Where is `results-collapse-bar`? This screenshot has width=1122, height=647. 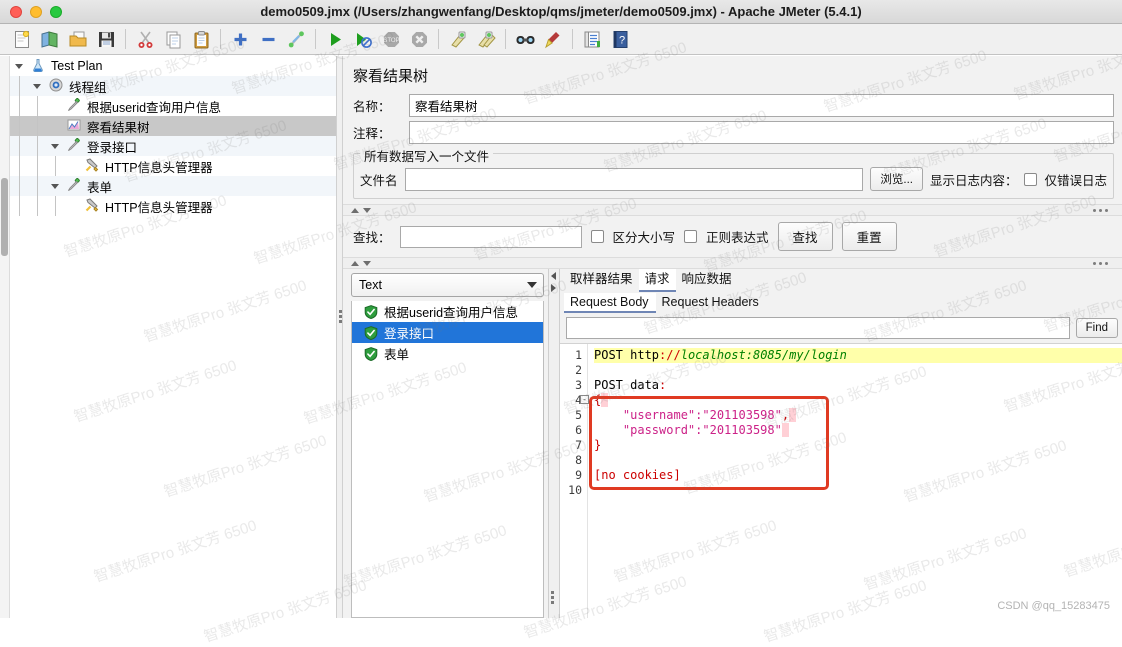 results-collapse-bar is located at coordinates (732, 263).